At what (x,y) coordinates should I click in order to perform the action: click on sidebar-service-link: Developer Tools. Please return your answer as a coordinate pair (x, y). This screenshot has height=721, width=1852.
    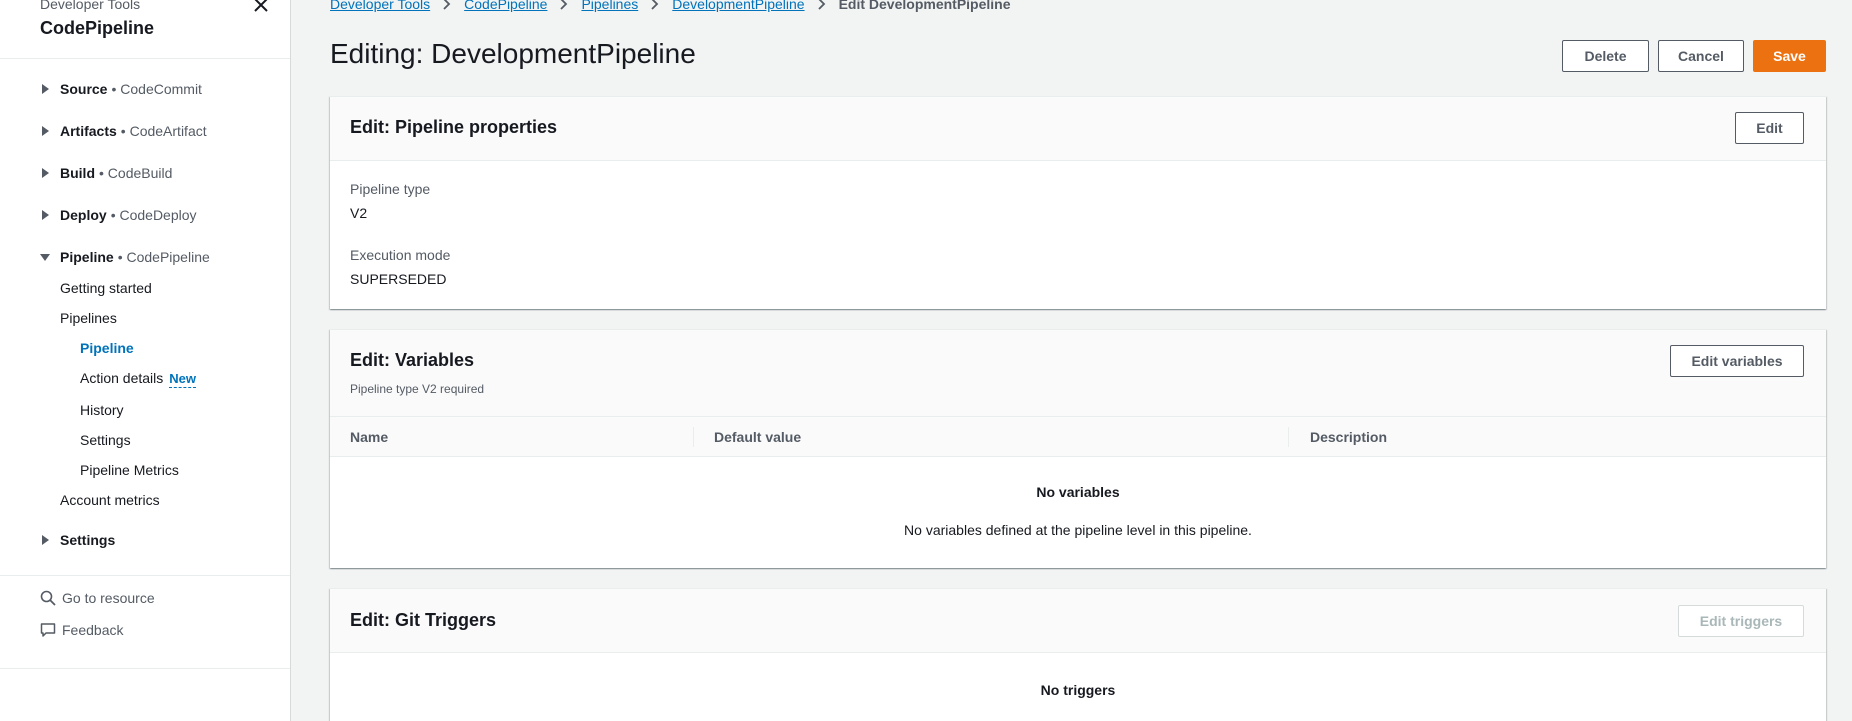
    Looking at the image, I should click on (160, 6).